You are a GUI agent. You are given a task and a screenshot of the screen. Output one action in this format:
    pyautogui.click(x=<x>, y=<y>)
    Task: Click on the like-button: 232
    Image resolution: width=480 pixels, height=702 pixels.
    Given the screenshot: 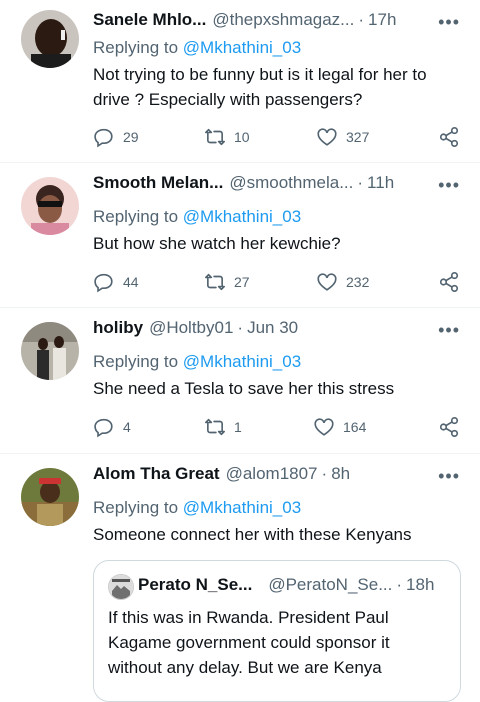 What is the action you would take?
    pyautogui.click(x=342, y=282)
    